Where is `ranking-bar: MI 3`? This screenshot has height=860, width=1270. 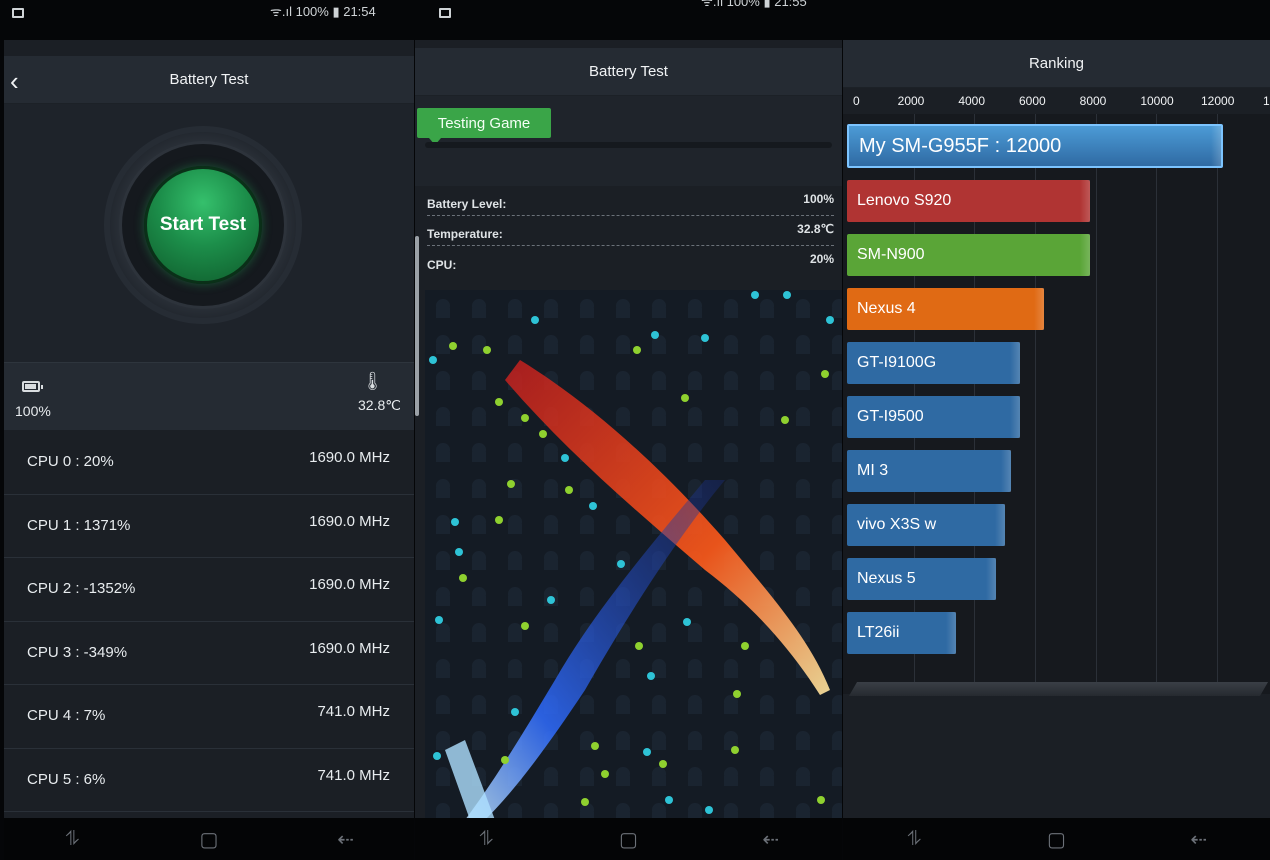
ranking-bar: MI 3 is located at coordinates (929, 471).